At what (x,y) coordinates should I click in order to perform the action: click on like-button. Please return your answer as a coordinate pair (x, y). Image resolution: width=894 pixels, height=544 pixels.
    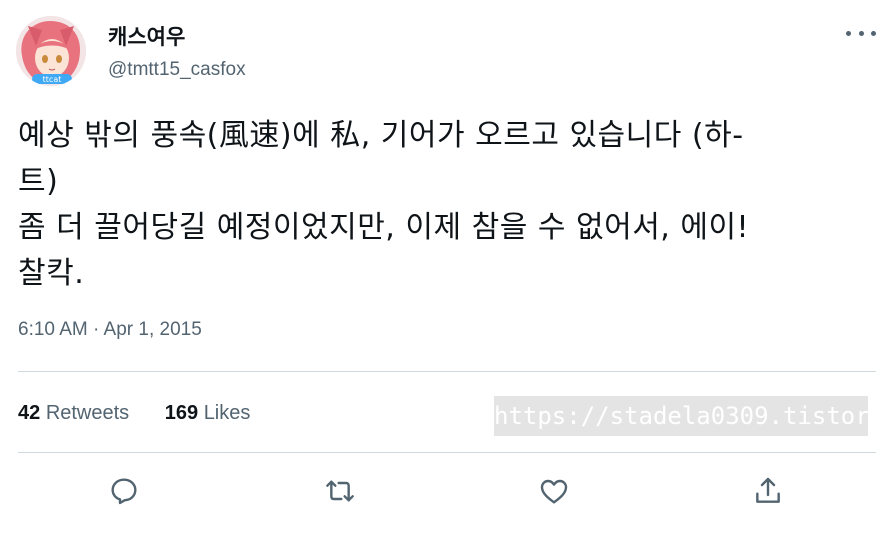
    Looking at the image, I should click on (554, 491).